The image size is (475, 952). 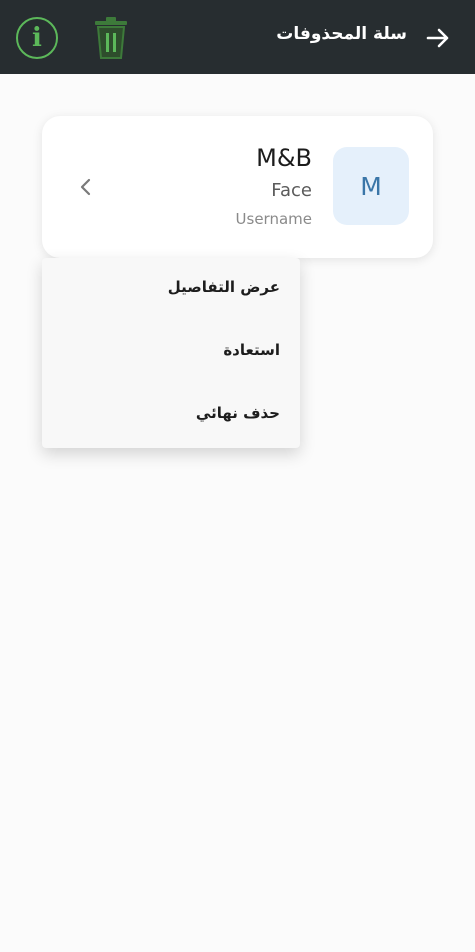 What do you see at coordinates (291, 190) in the screenshot?
I see `item-type: Face` at bounding box center [291, 190].